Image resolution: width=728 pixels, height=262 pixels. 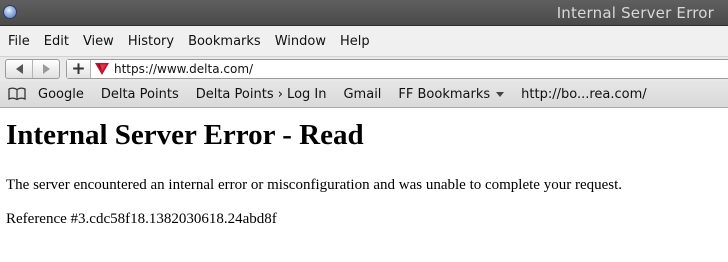 I want to click on app-globe-icon, so click(x=10, y=12).